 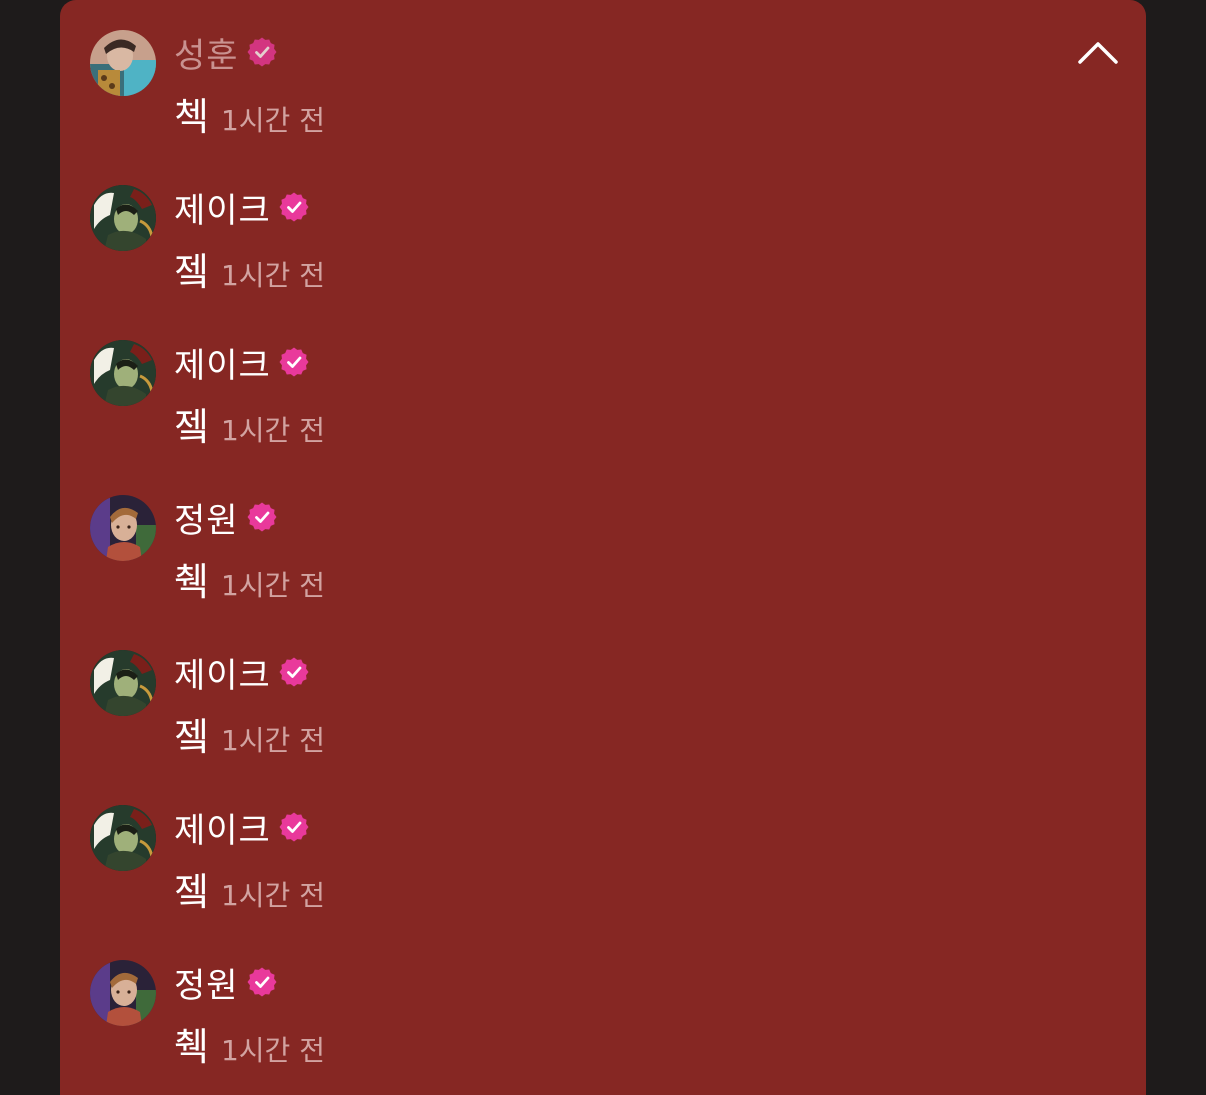 What do you see at coordinates (618, 107) in the screenshot?
I see `comment-item: 성훈 첵 1시간 전` at bounding box center [618, 107].